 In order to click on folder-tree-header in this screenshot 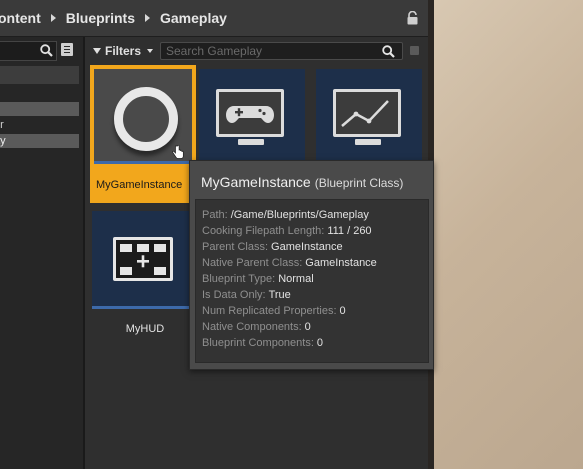, I will do `click(39, 75)`.